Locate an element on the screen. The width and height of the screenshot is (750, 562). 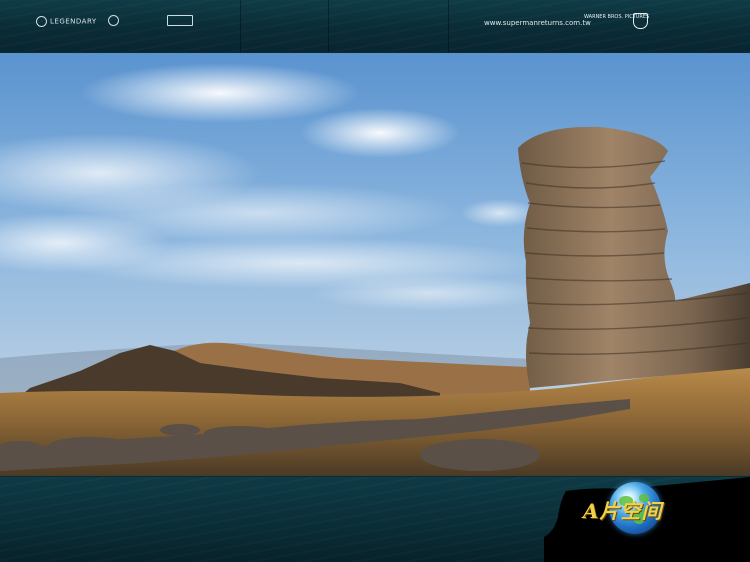
legendary-logo: LEGENDARY is located at coordinates (66, 21).